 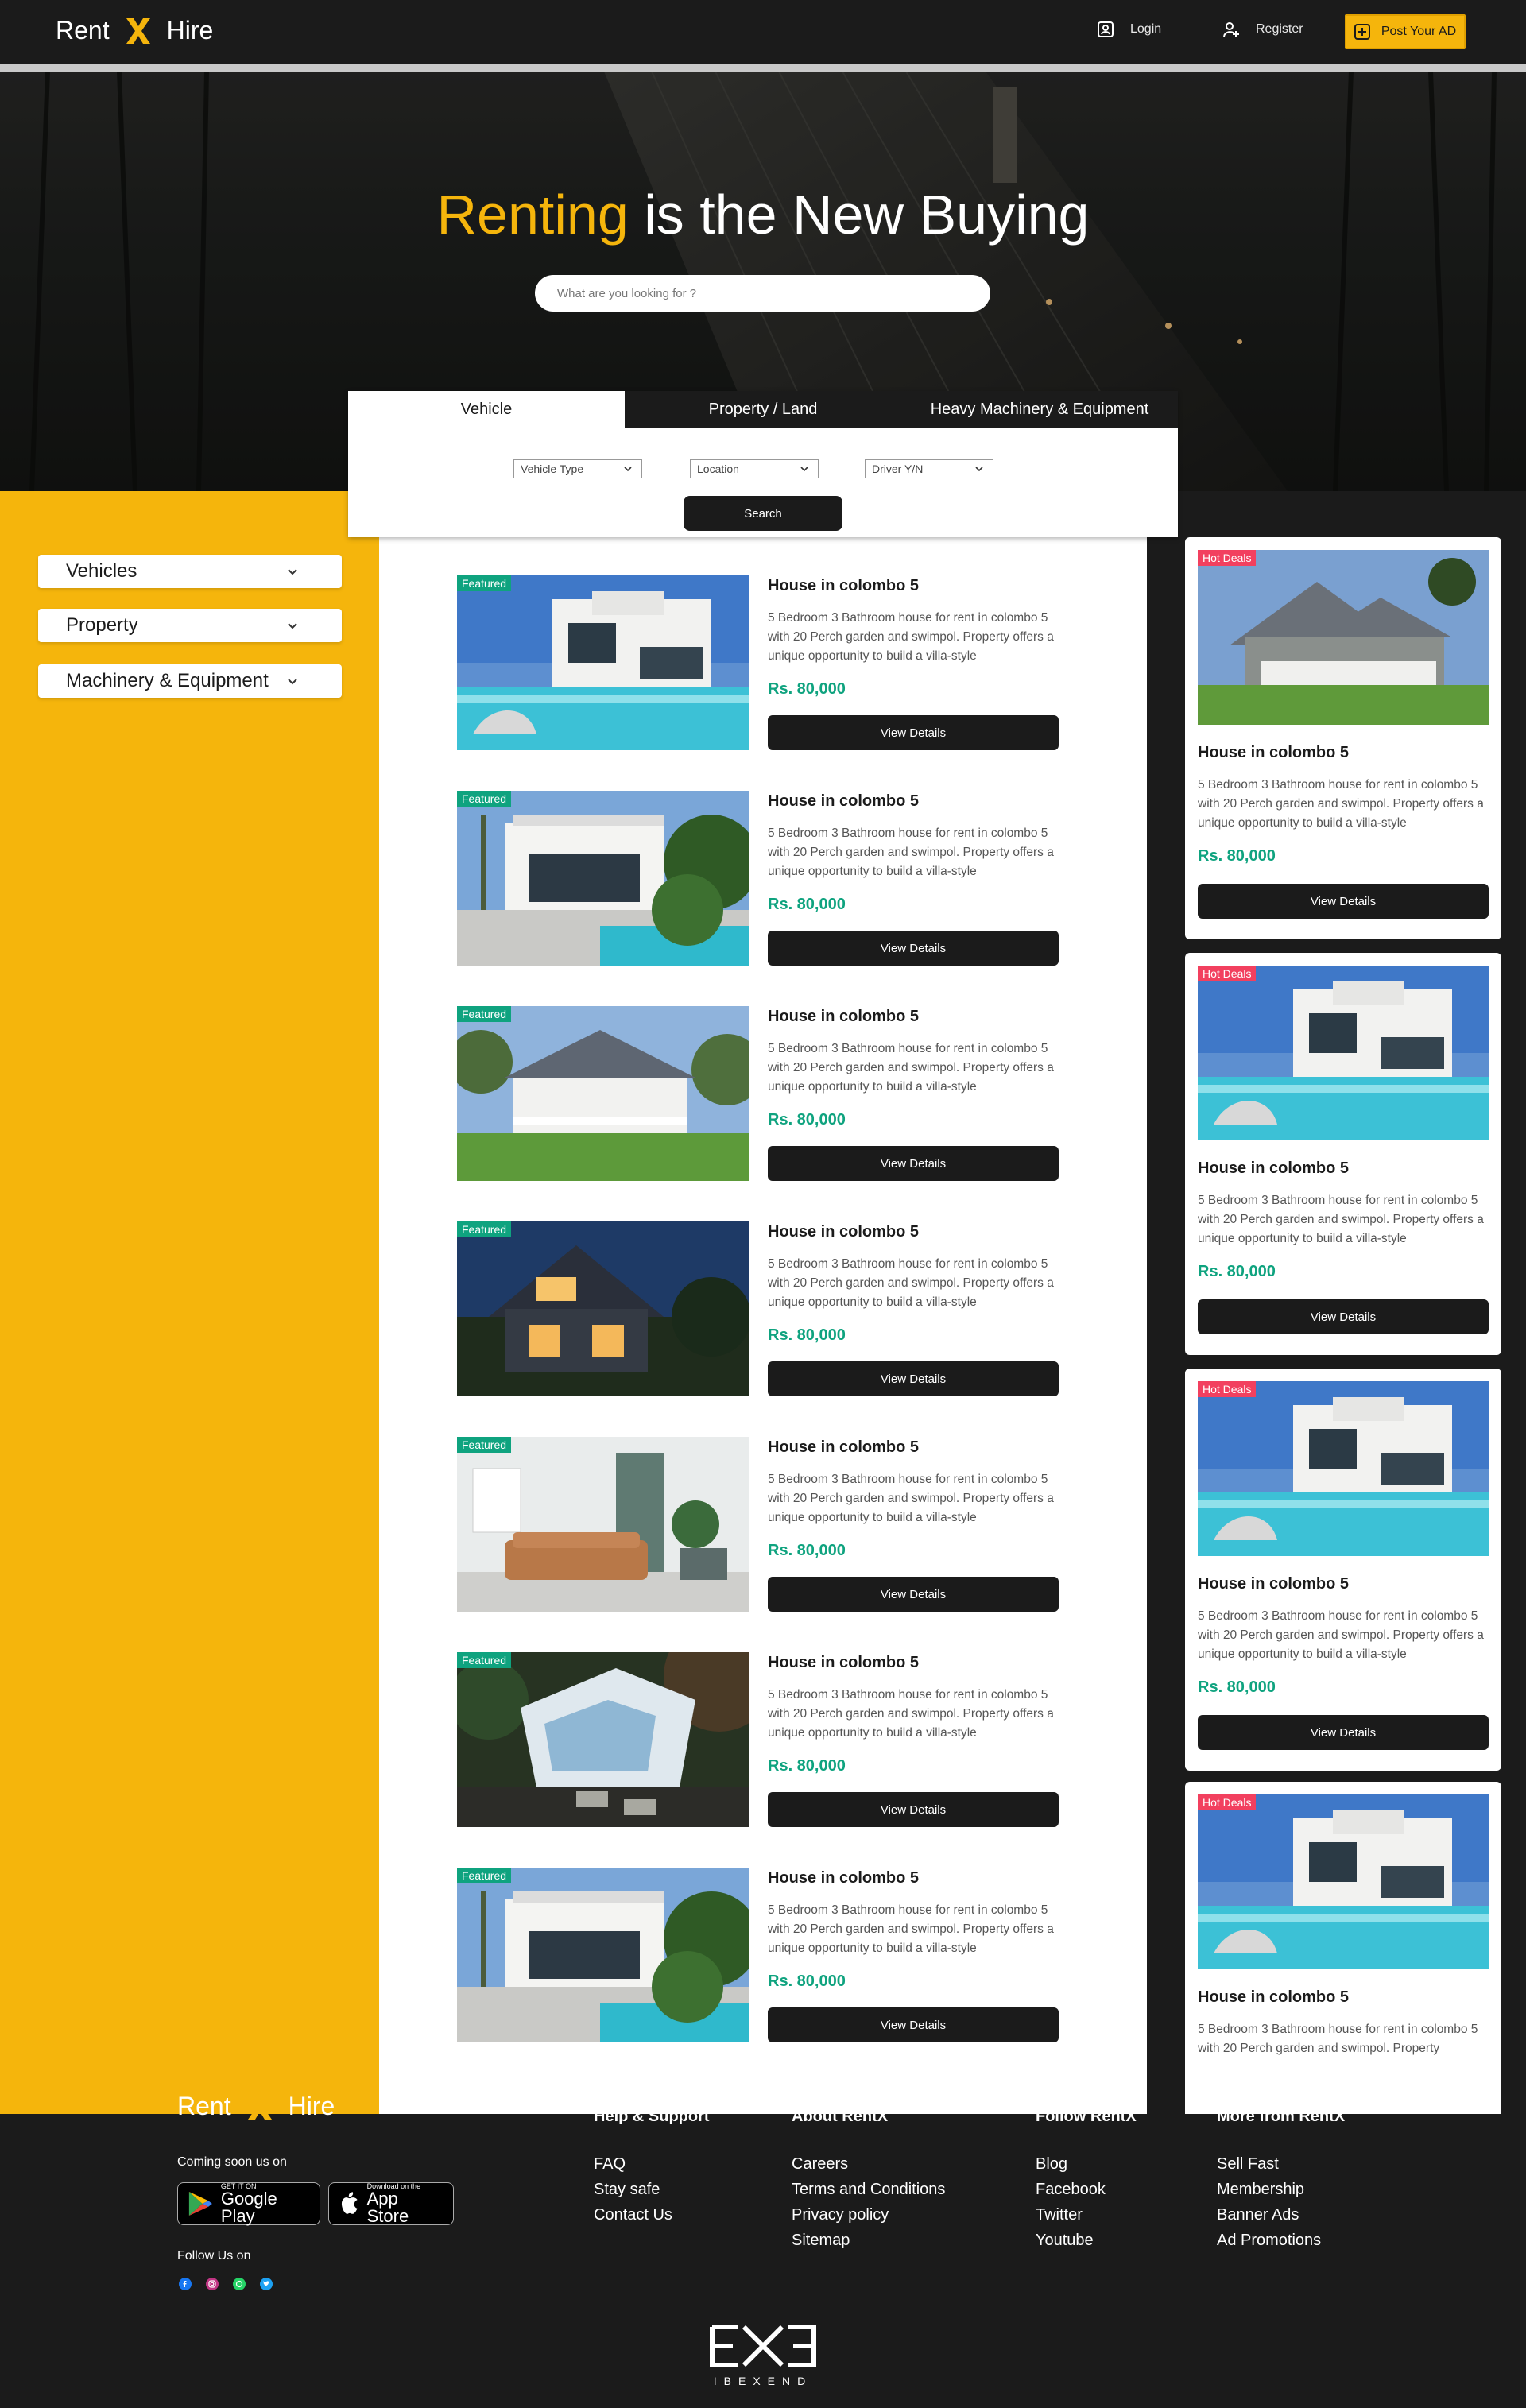 I want to click on sidebar-item-label: Machinery & Equipment, so click(x=167, y=680).